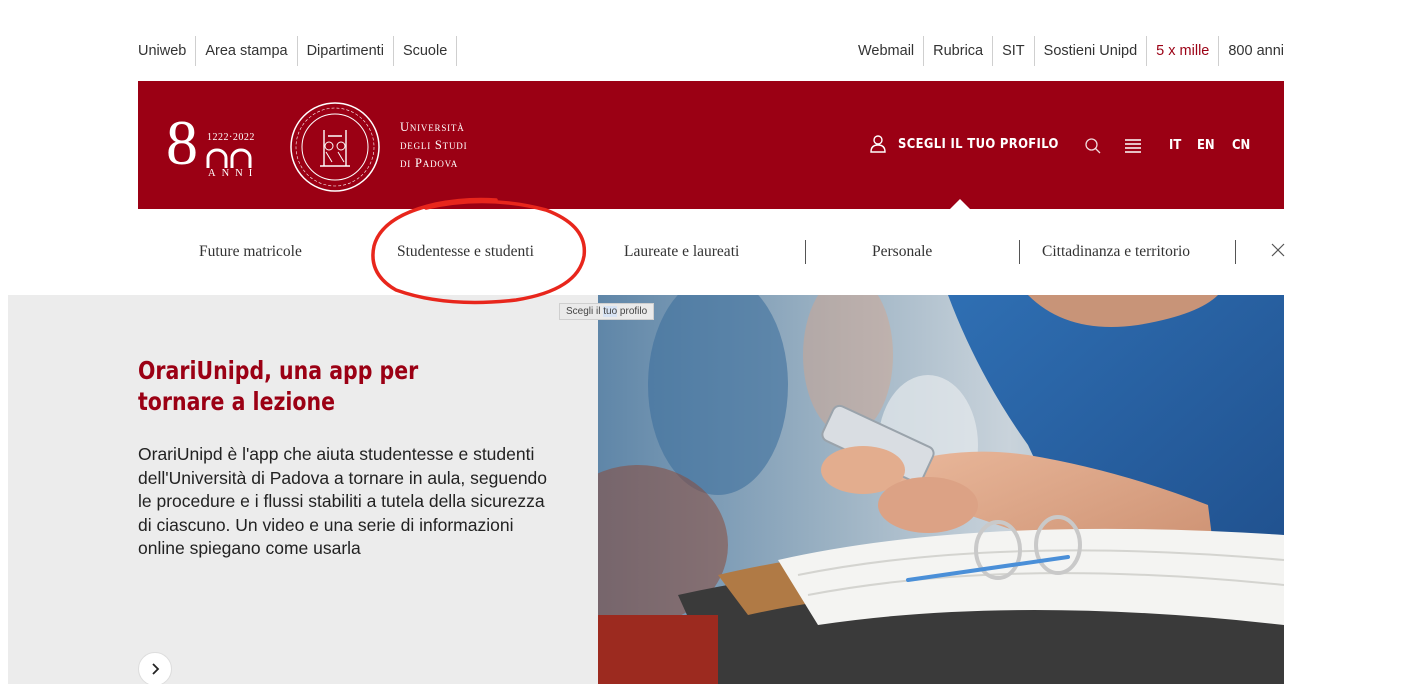 This screenshot has height=684, width=1402. I want to click on link-webmail: Webmail, so click(887, 51).